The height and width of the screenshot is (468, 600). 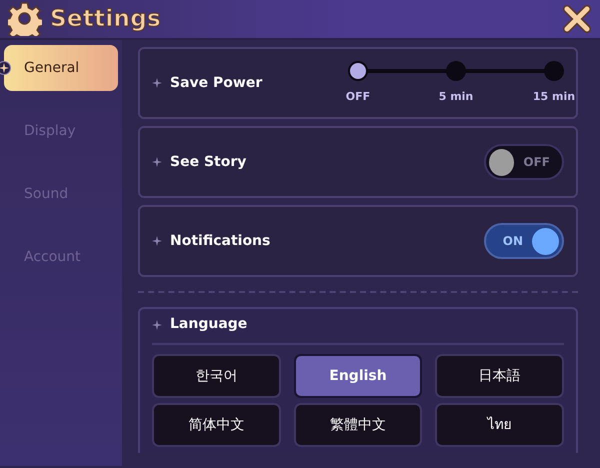 What do you see at coordinates (358, 425) in the screenshot?
I see `language-button: 繁體中文` at bounding box center [358, 425].